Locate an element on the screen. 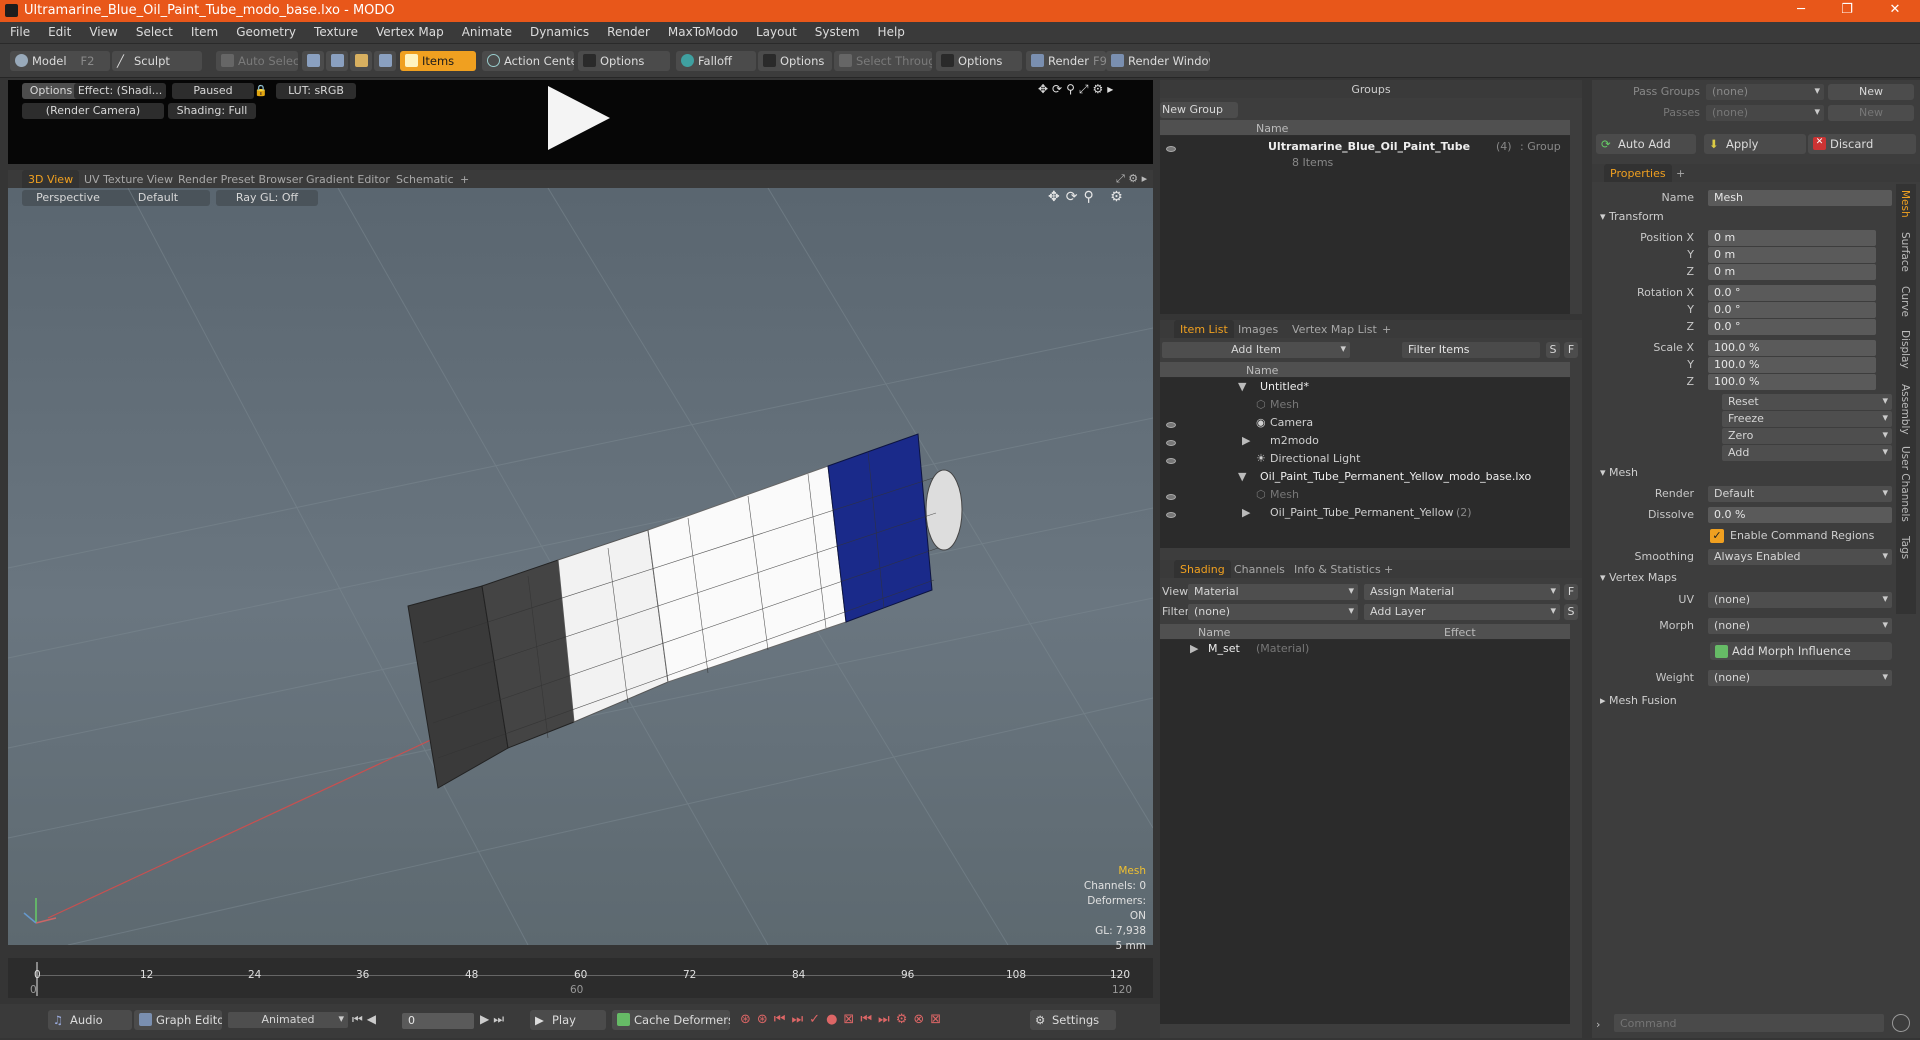  tab-3d-view: 3D View is located at coordinates (51, 179).